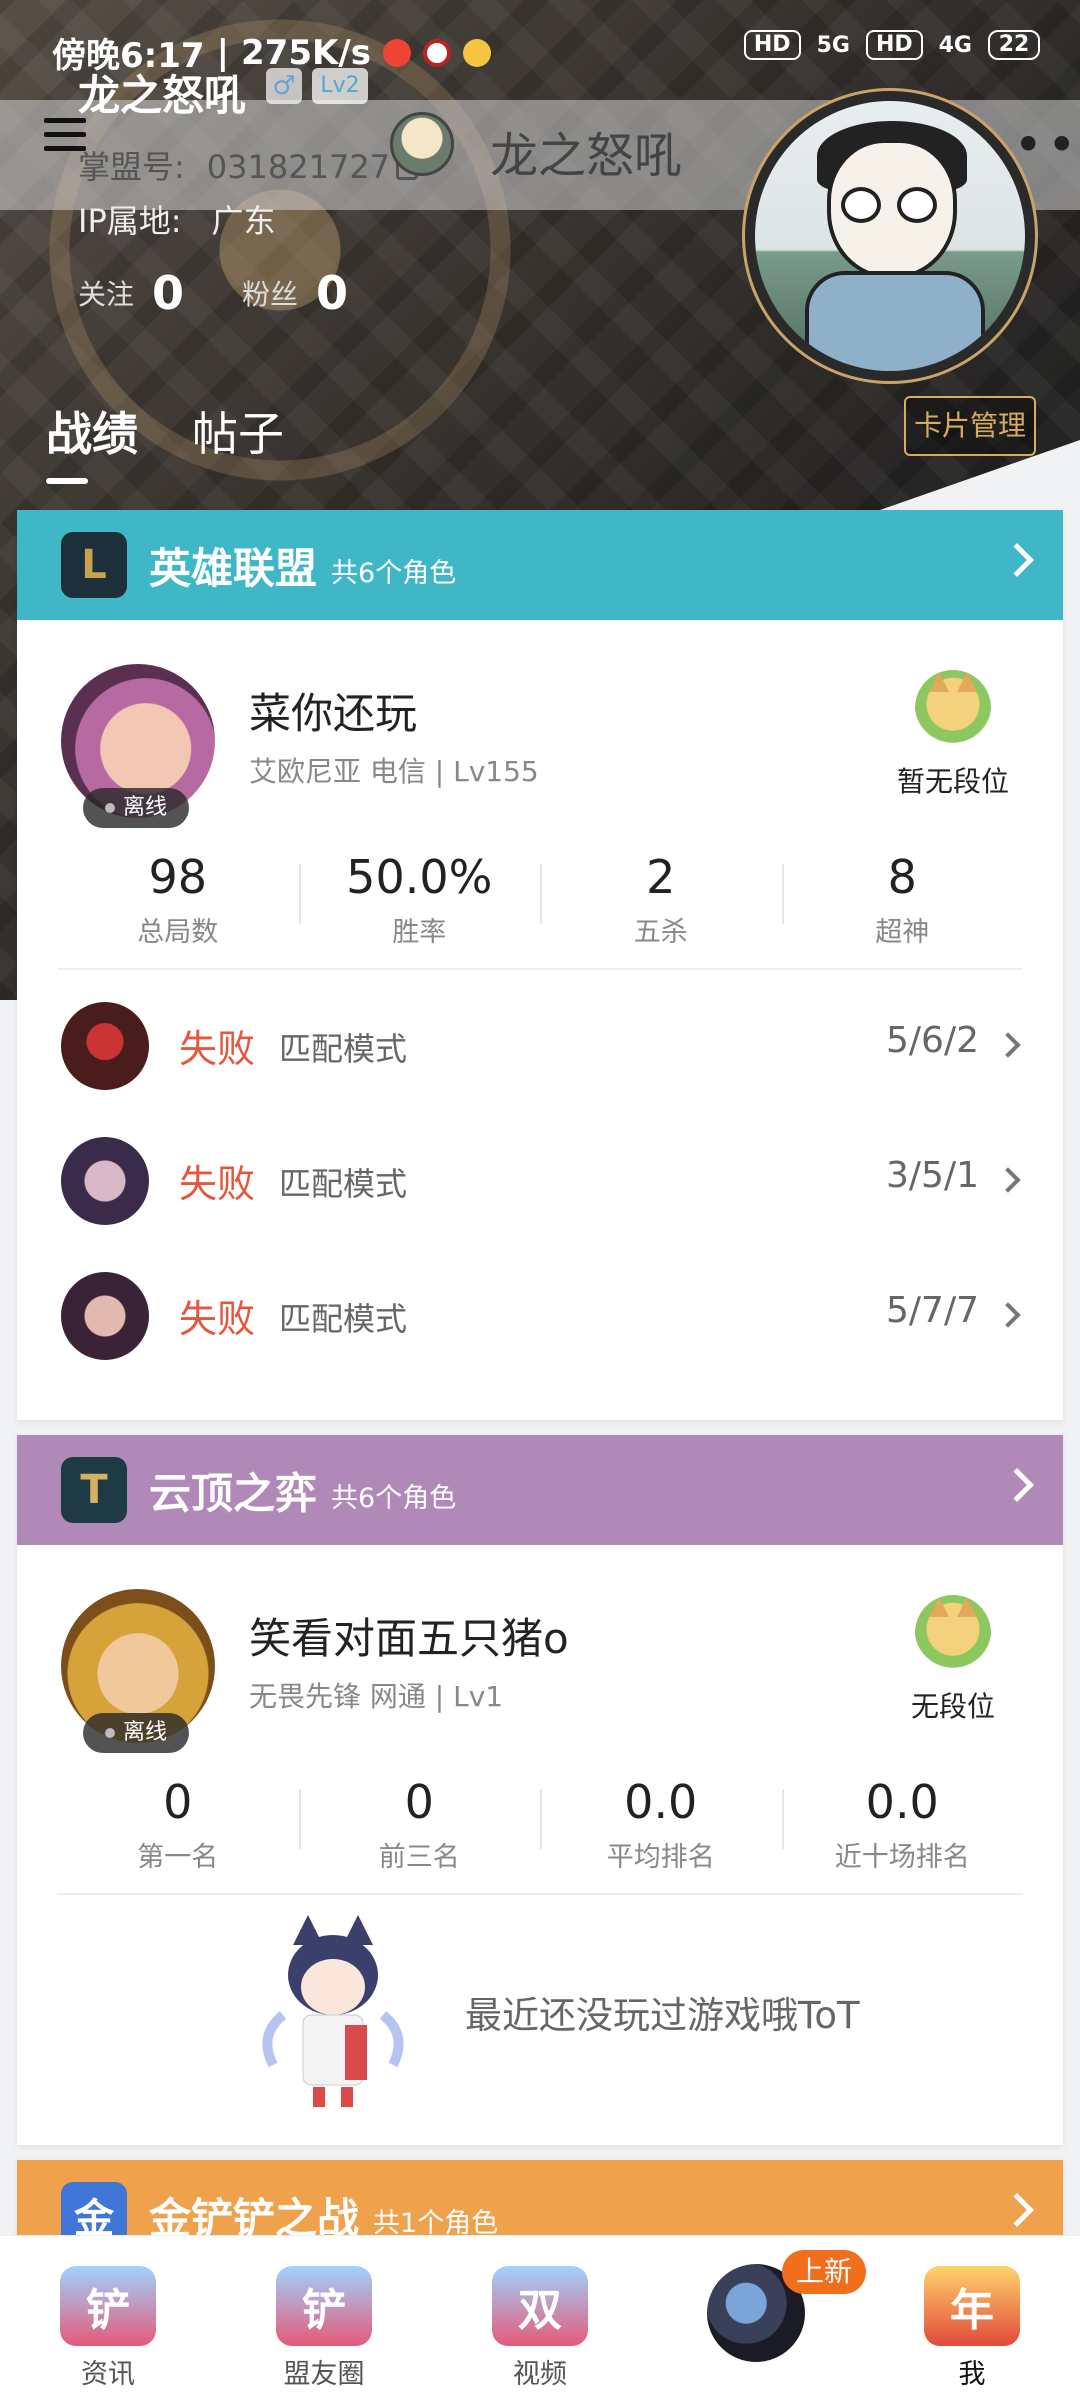  Describe the element at coordinates (932, 1310) in the screenshot. I see `match-kda: 5/7/7` at that location.